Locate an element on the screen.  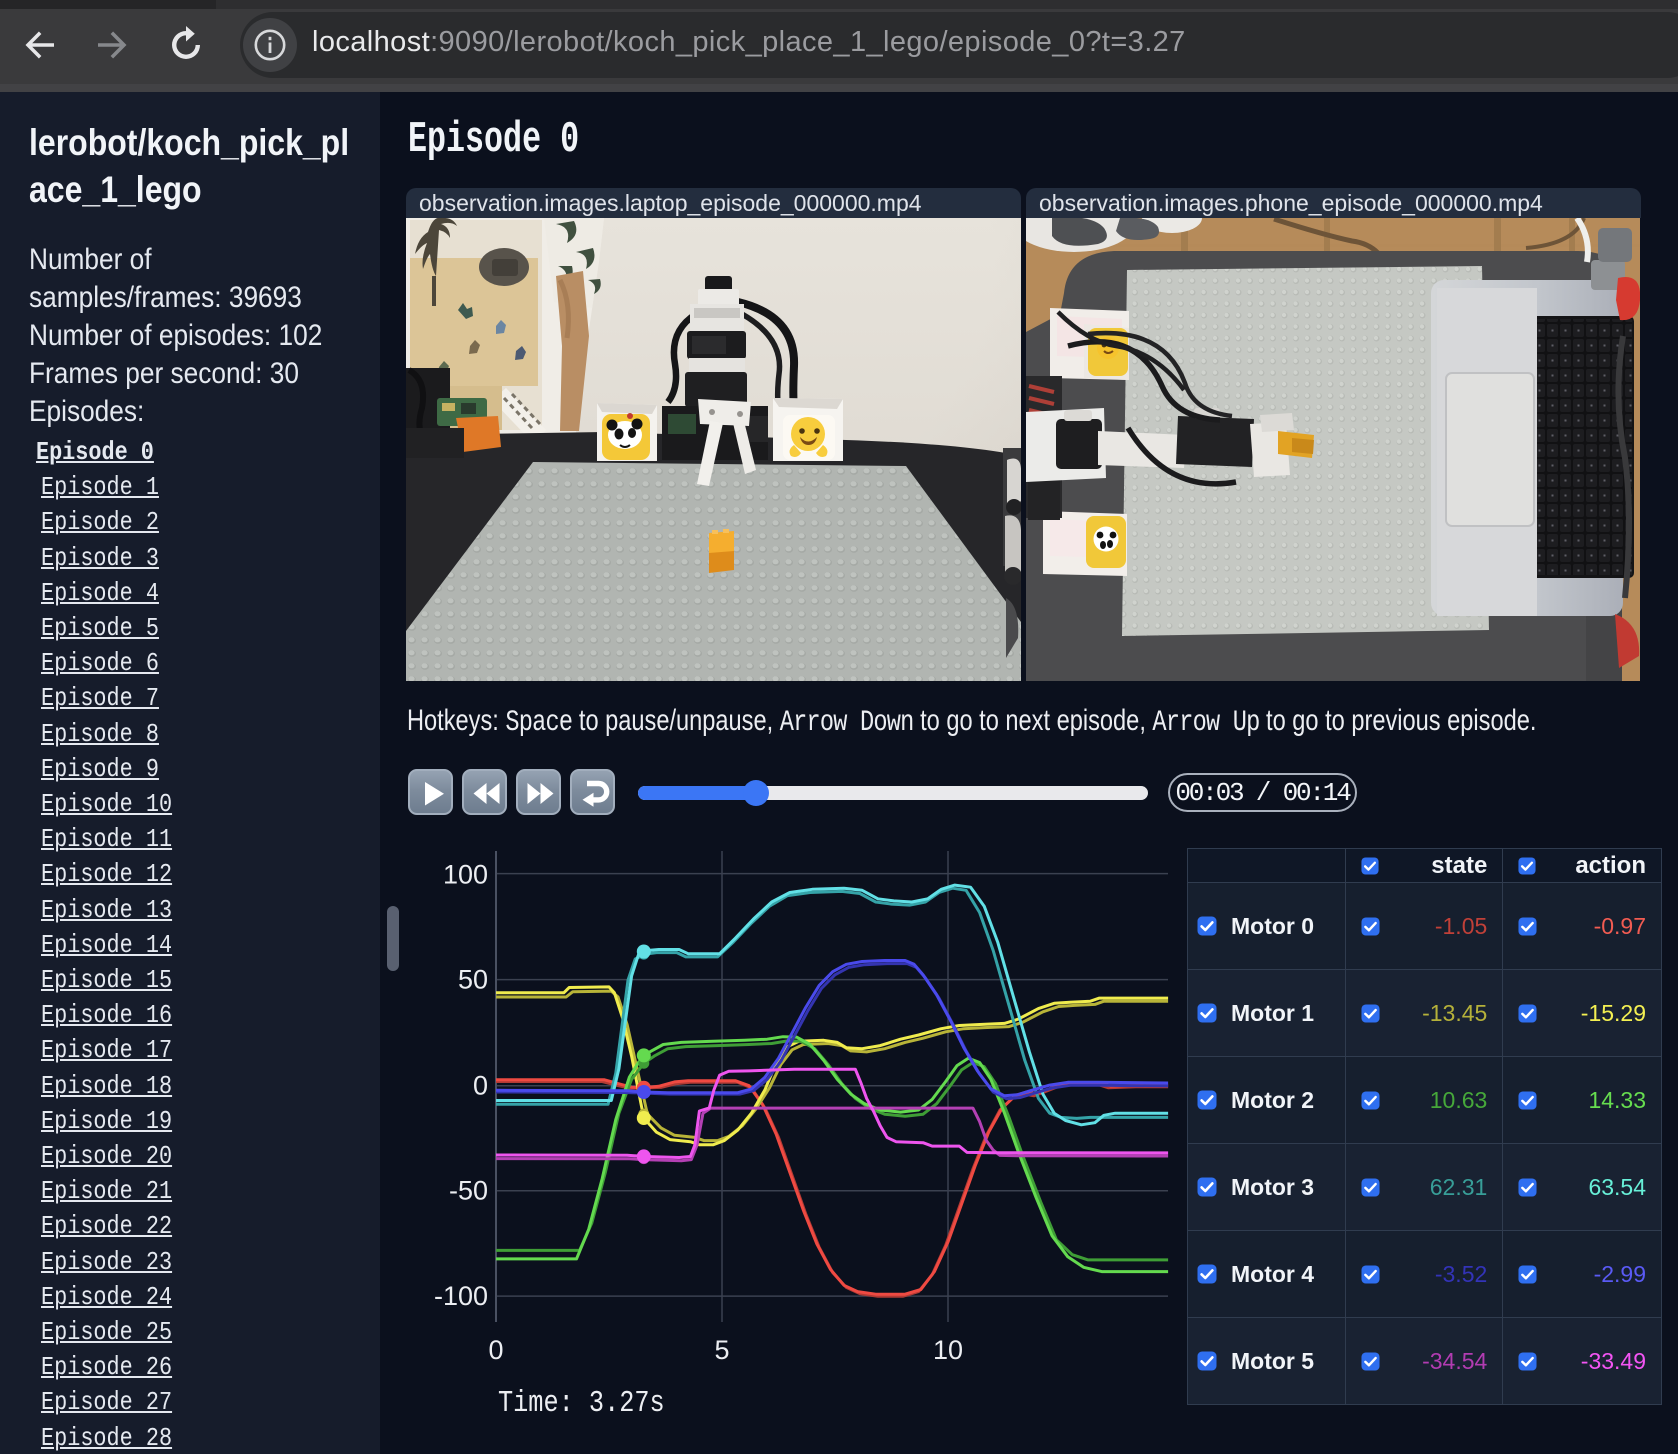
svg-text: 100 is located at coordinates (465, 875).